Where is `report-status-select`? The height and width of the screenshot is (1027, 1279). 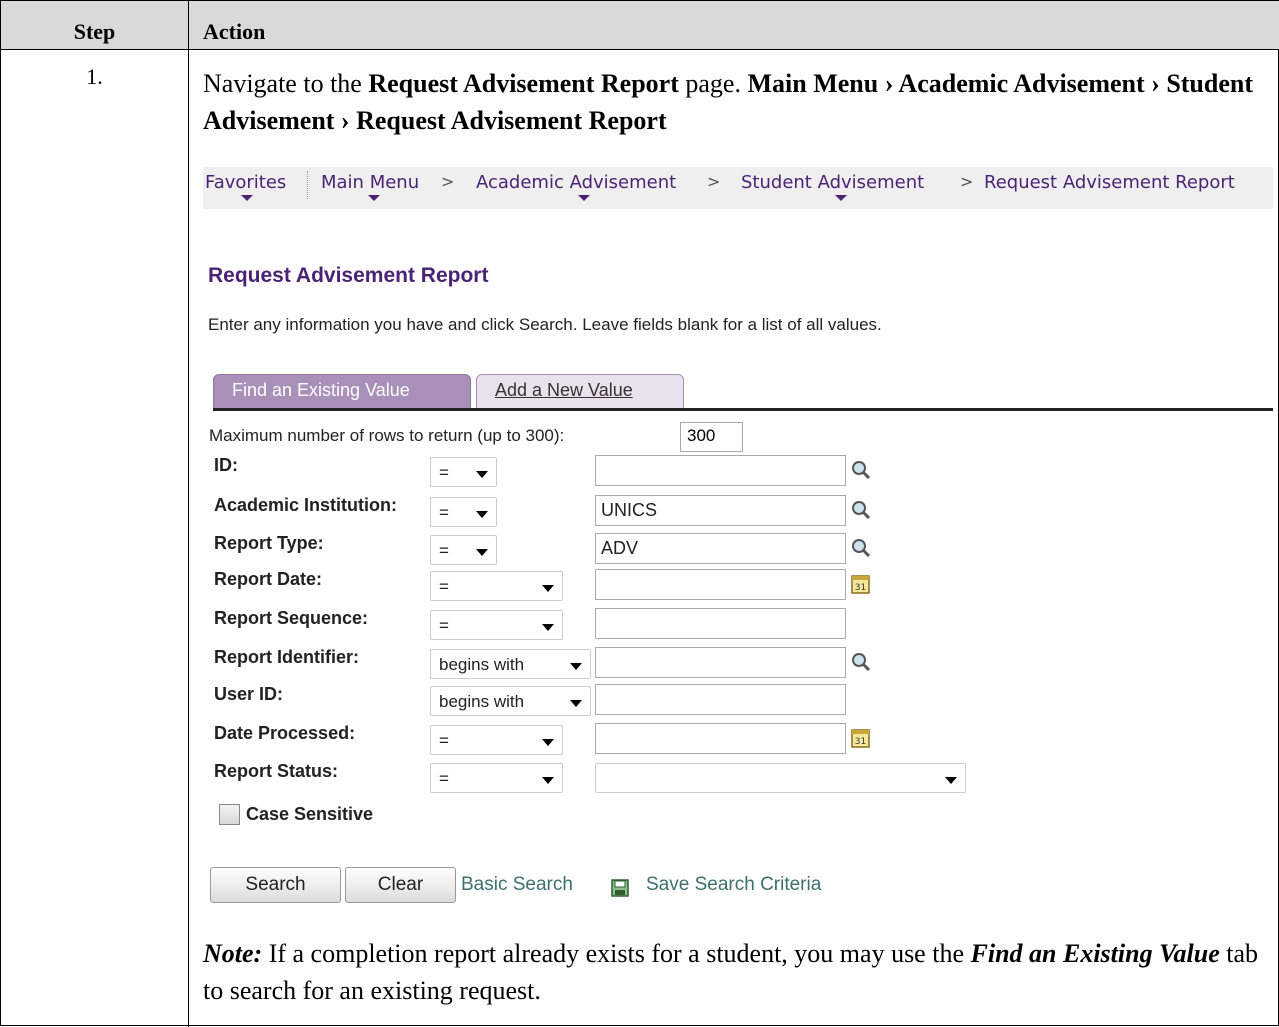 report-status-select is located at coordinates (780, 778).